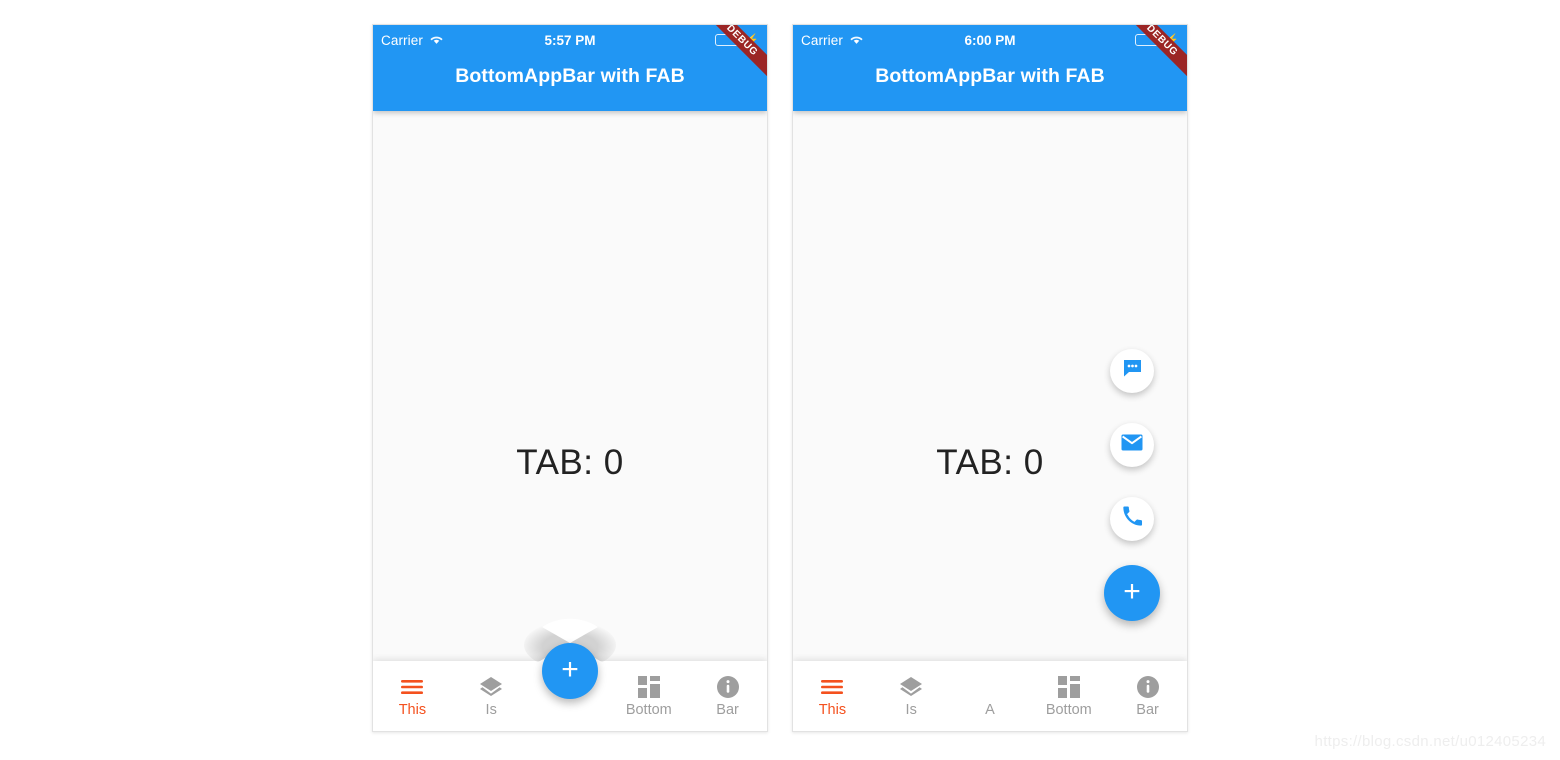 Image resolution: width=1560 pixels, height=760 pixels. What do you see at coordinates (570, 462) in the screenshot?
I see `tab-counter-text: TAB: 0` at bounding box center [570, 462].